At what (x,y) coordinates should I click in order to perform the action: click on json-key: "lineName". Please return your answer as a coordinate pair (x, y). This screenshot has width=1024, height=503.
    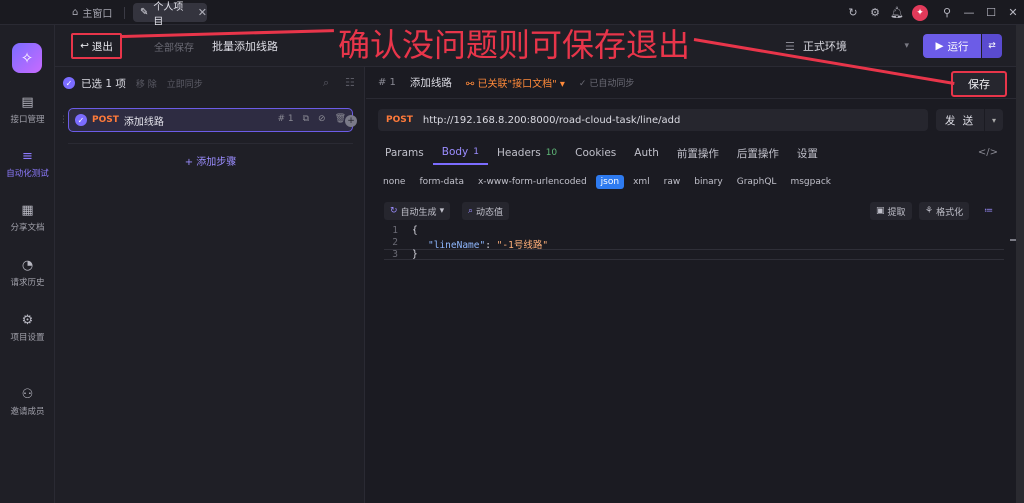
    Looking at the image, I should click on (457, 245).